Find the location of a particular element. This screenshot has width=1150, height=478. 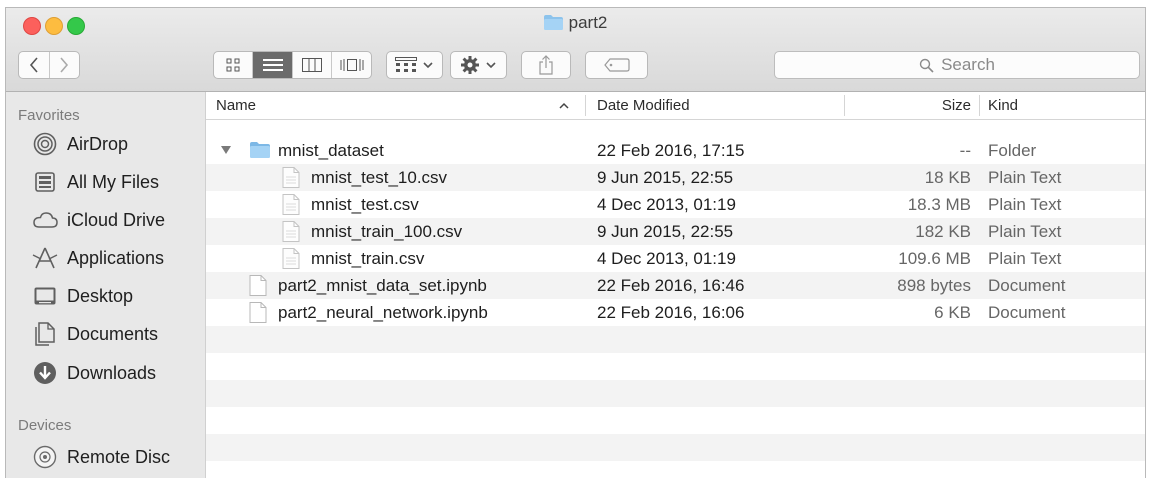

forward-button is located at coordinates (65, 65).